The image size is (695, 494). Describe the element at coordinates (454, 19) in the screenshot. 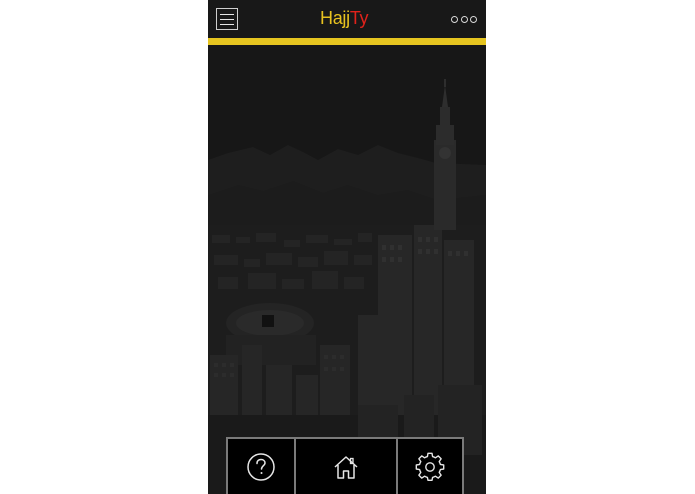

I see `more-options-icon` at that location.